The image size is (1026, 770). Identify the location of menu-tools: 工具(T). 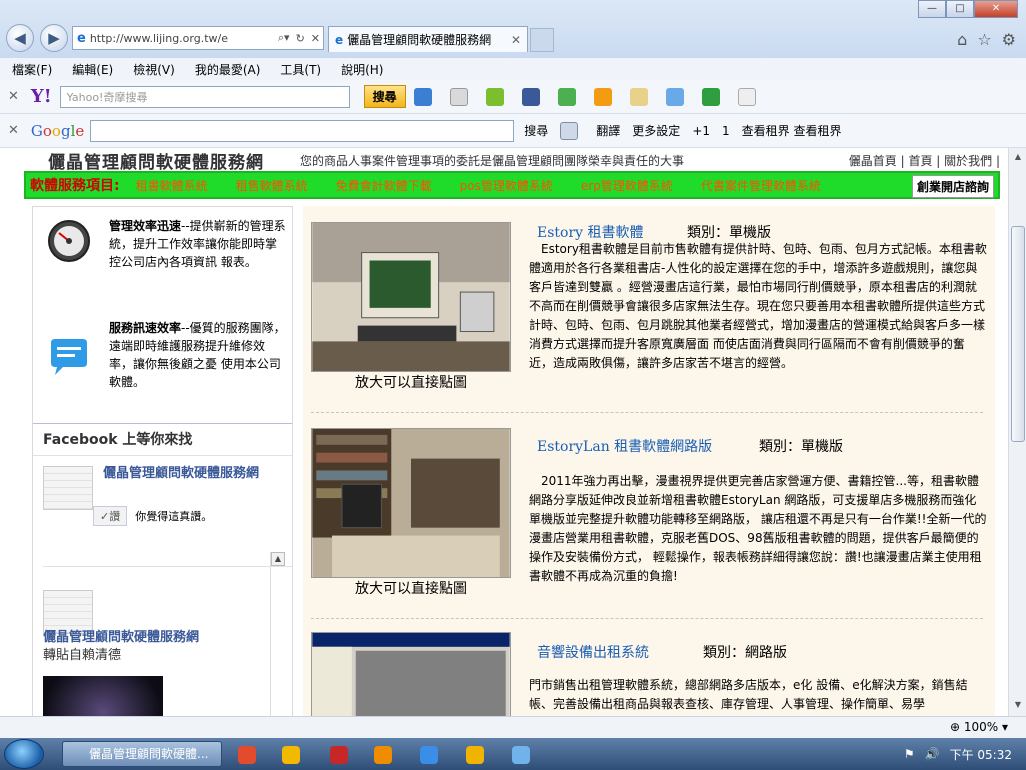
(300, 69).